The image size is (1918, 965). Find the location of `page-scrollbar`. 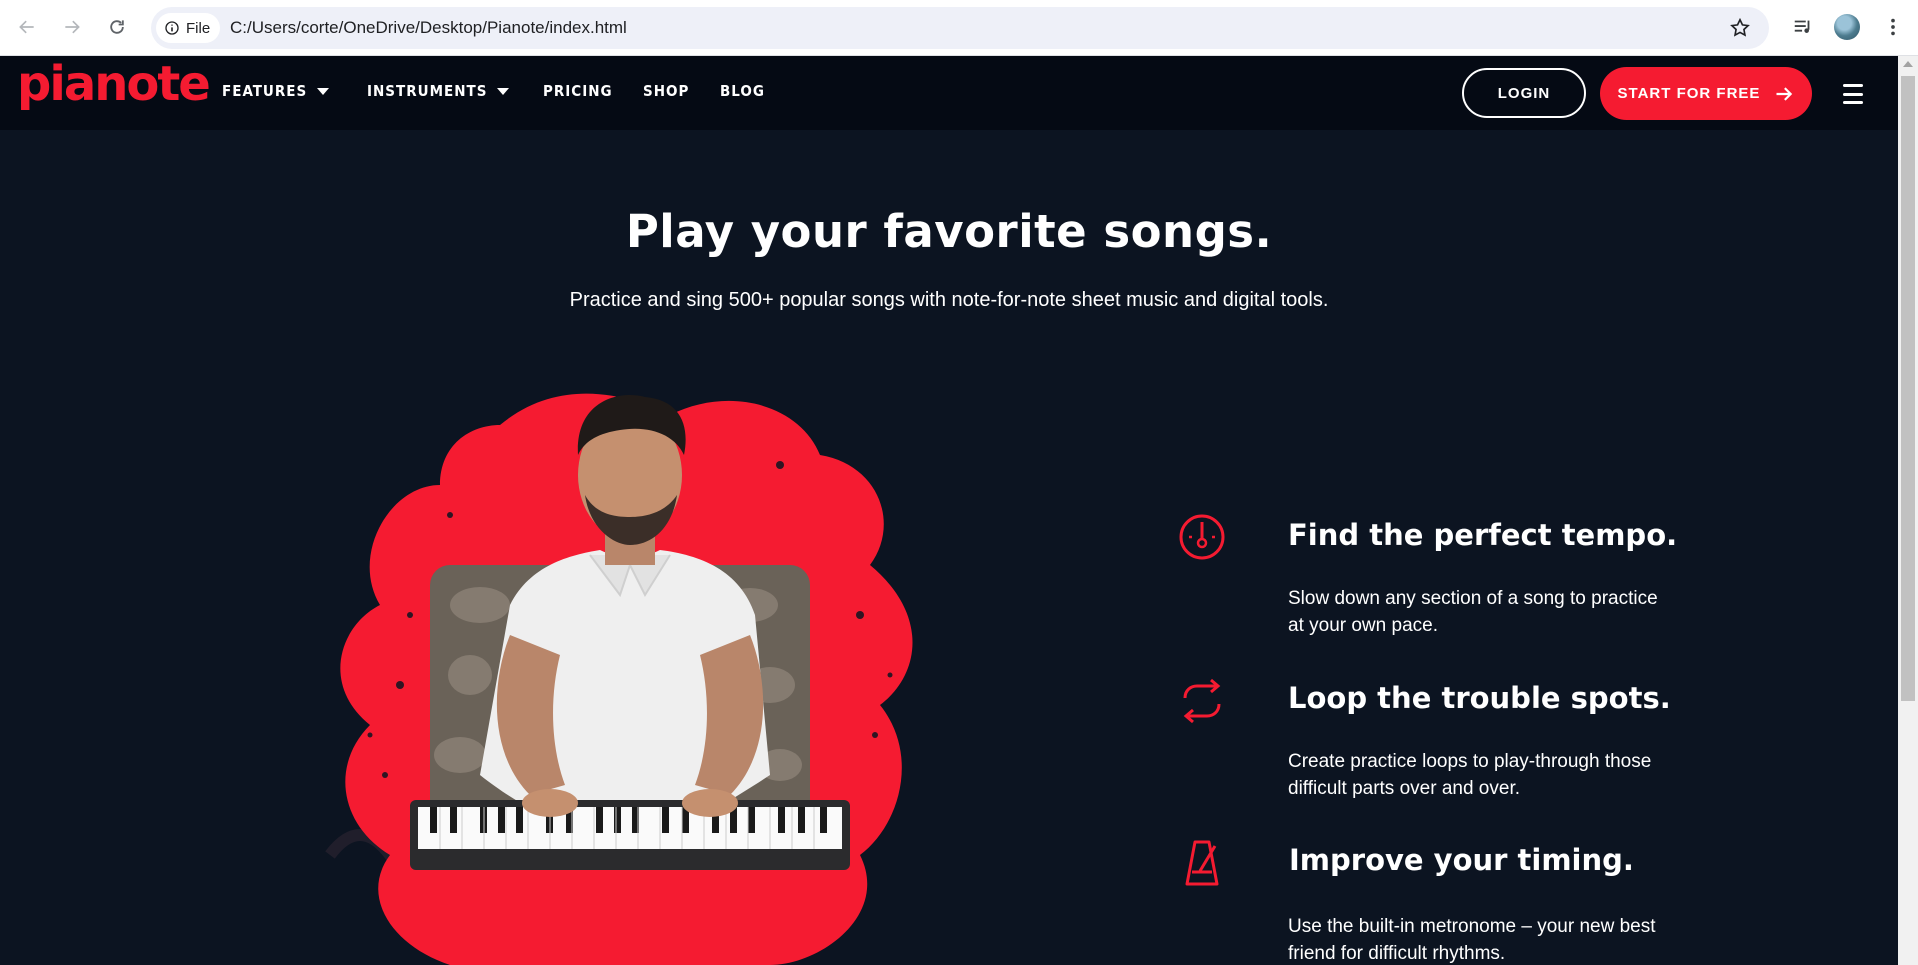

page-scrollbar is located at coordinates (1908, 510).